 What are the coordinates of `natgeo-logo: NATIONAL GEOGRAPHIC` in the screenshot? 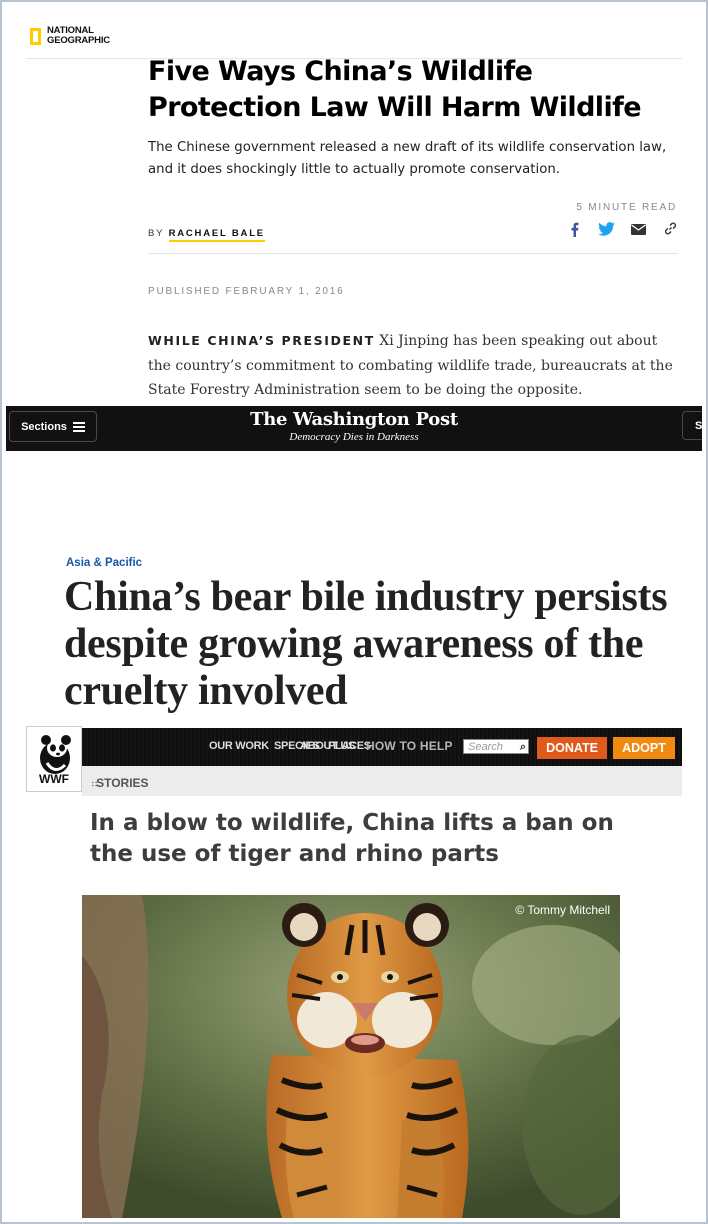 It's located at (70, 36).